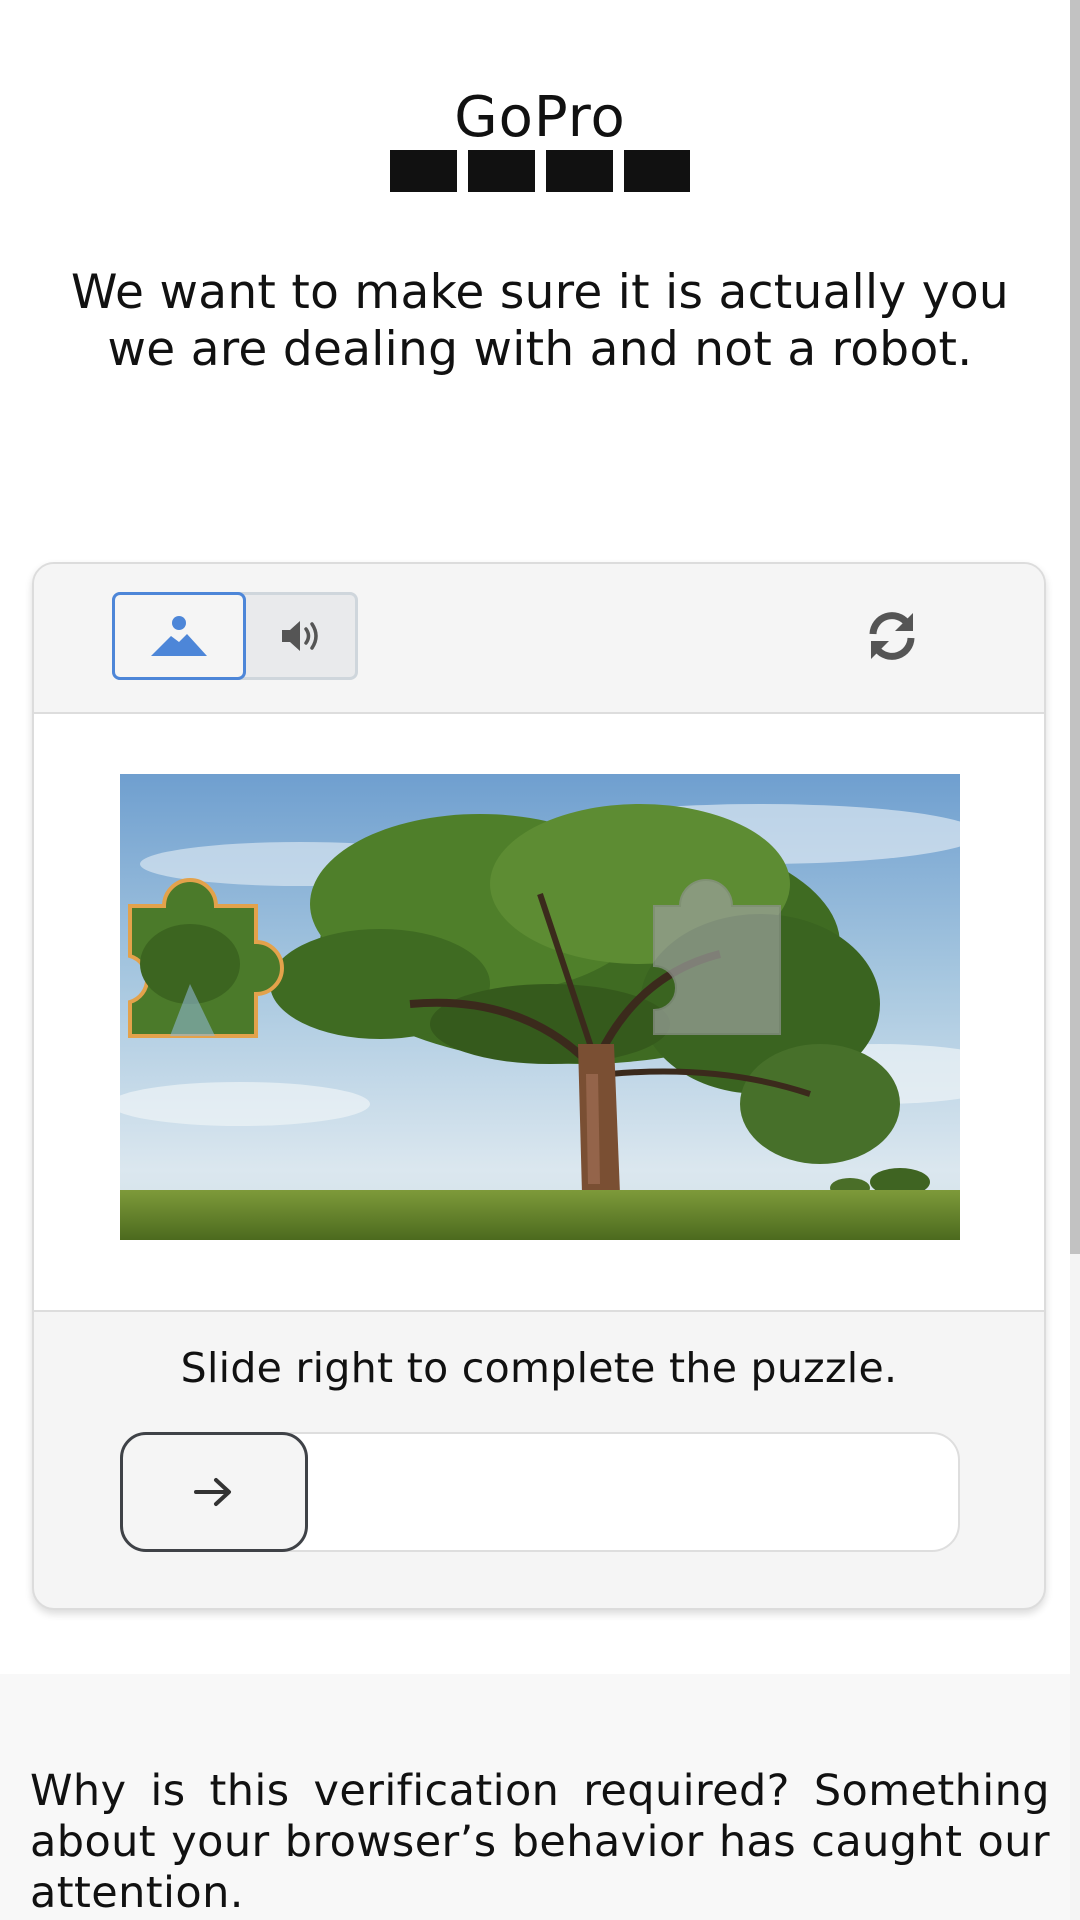  I want to click on slider-handle, so click(214, 1492).